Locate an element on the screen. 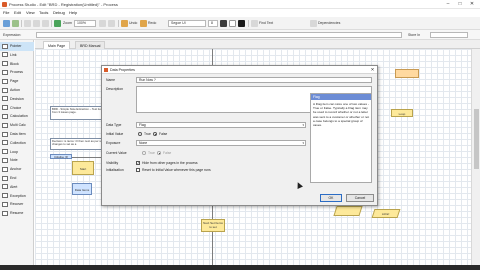  current-true-radio is located at coordinates (144, 153).